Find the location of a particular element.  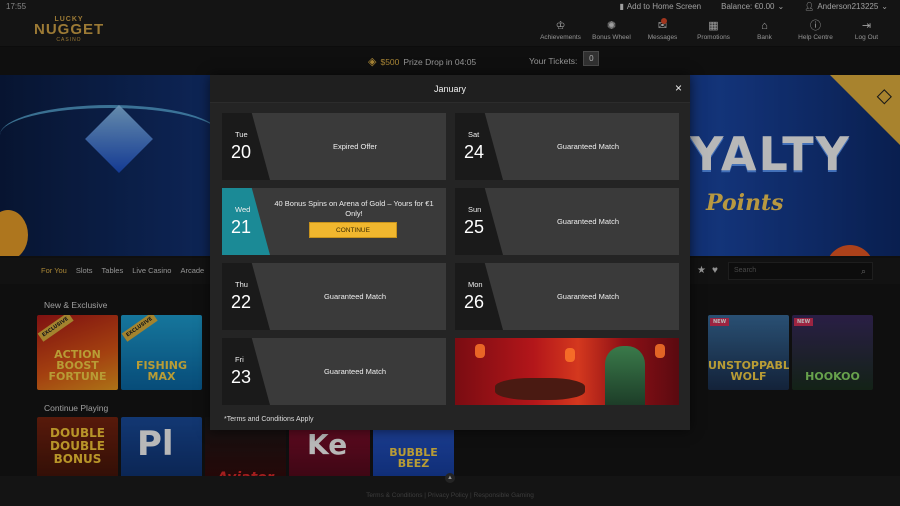

game-promo-image is located at coordinates (567, 371).